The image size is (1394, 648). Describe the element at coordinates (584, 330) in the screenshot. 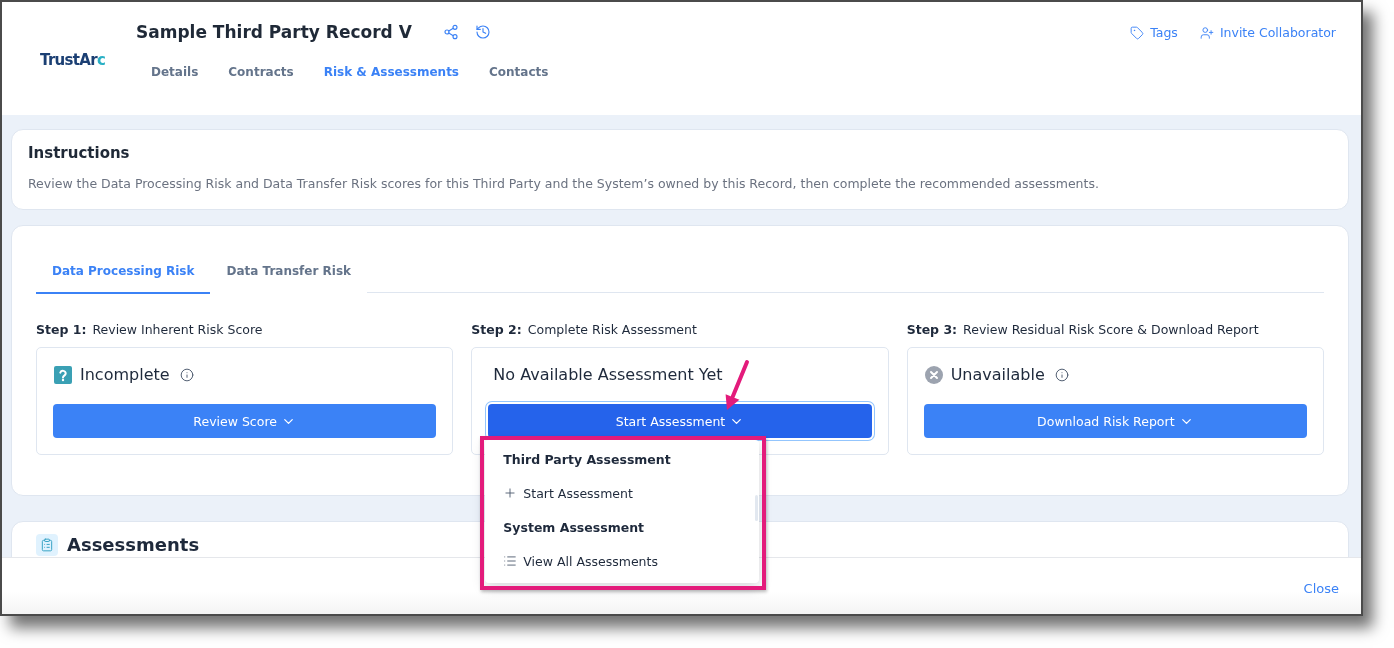

I see `step-label: Step 2: Complete Risk Assessment` at that location.